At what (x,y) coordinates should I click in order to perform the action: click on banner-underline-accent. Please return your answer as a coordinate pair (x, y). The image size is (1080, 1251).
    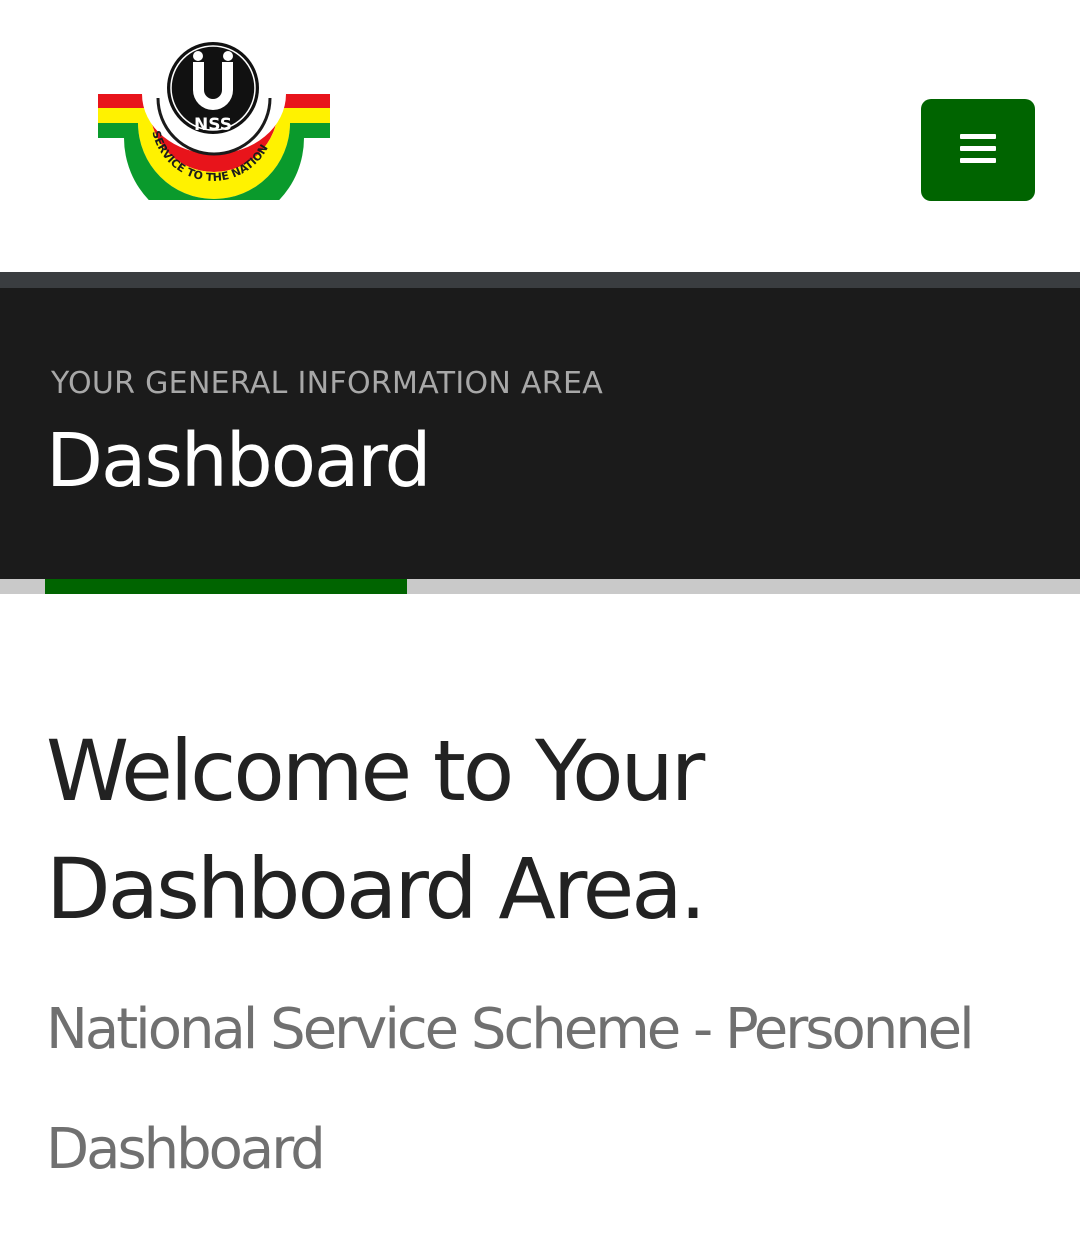
    Looking at the image, I should click on (226, 586).